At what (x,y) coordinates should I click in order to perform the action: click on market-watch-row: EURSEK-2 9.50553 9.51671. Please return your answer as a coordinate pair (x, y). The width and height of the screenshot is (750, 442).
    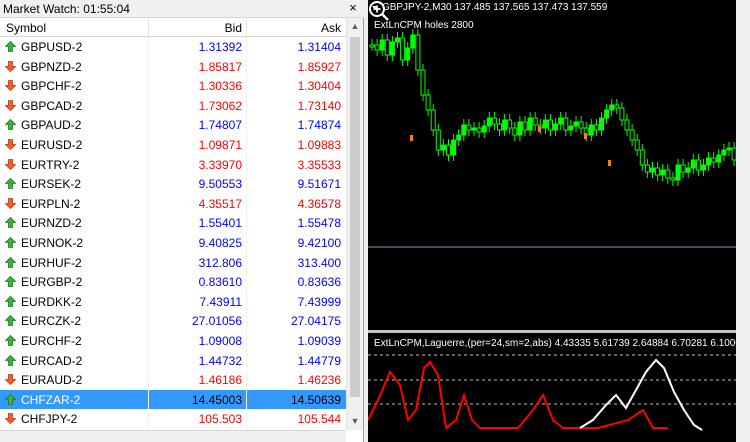
    Looking at the image, I should click on (173, 184).